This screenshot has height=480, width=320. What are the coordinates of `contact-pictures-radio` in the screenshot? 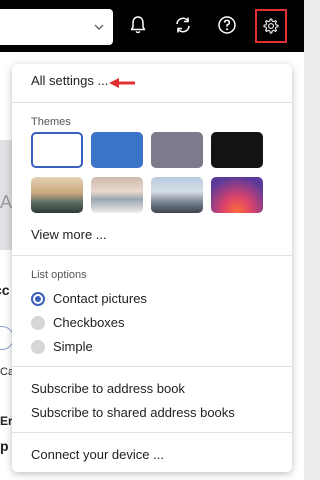 It's located at (38, 299).